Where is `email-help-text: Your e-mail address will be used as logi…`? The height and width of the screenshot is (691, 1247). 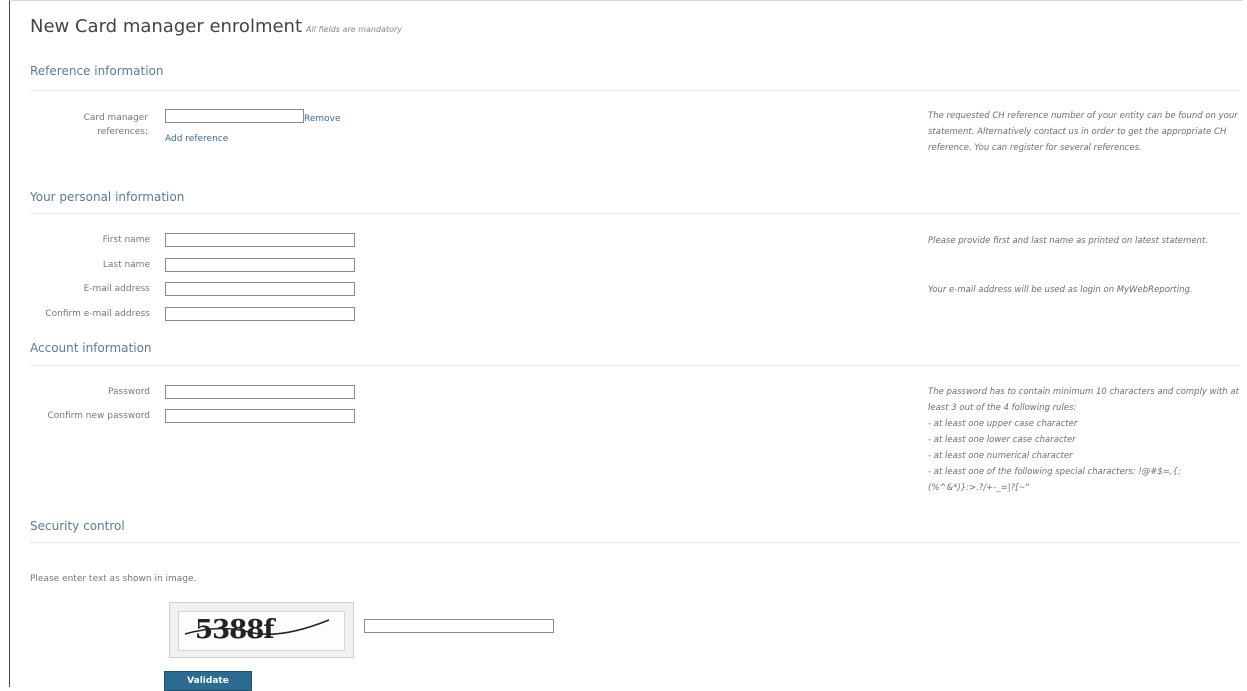
email-help-text: Your e-mail address will be used as logi… is located at coordinates (1060, 290).